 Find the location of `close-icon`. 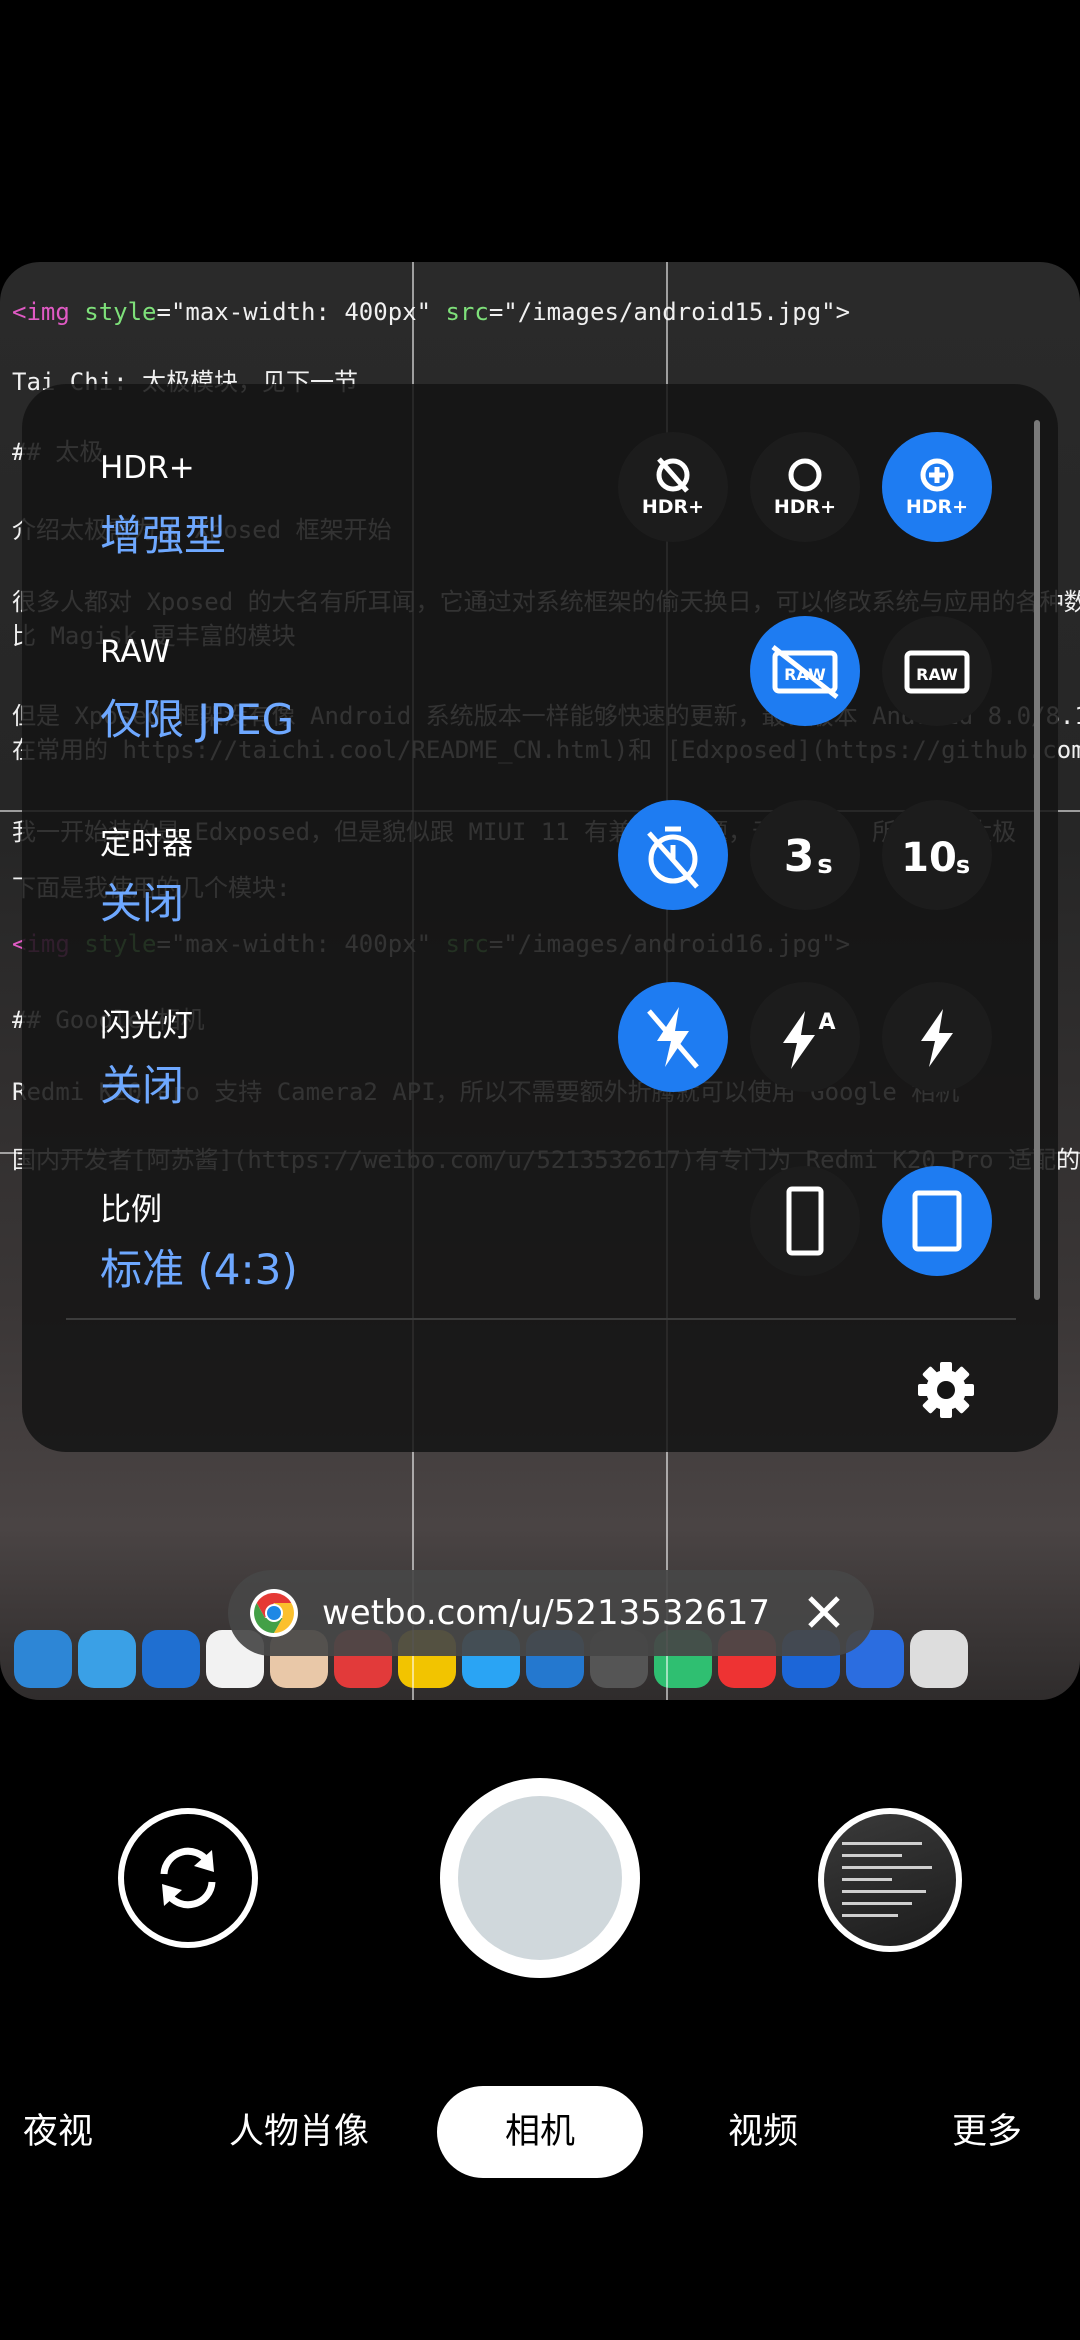

close-icon is located at coordinates (824, 1612).